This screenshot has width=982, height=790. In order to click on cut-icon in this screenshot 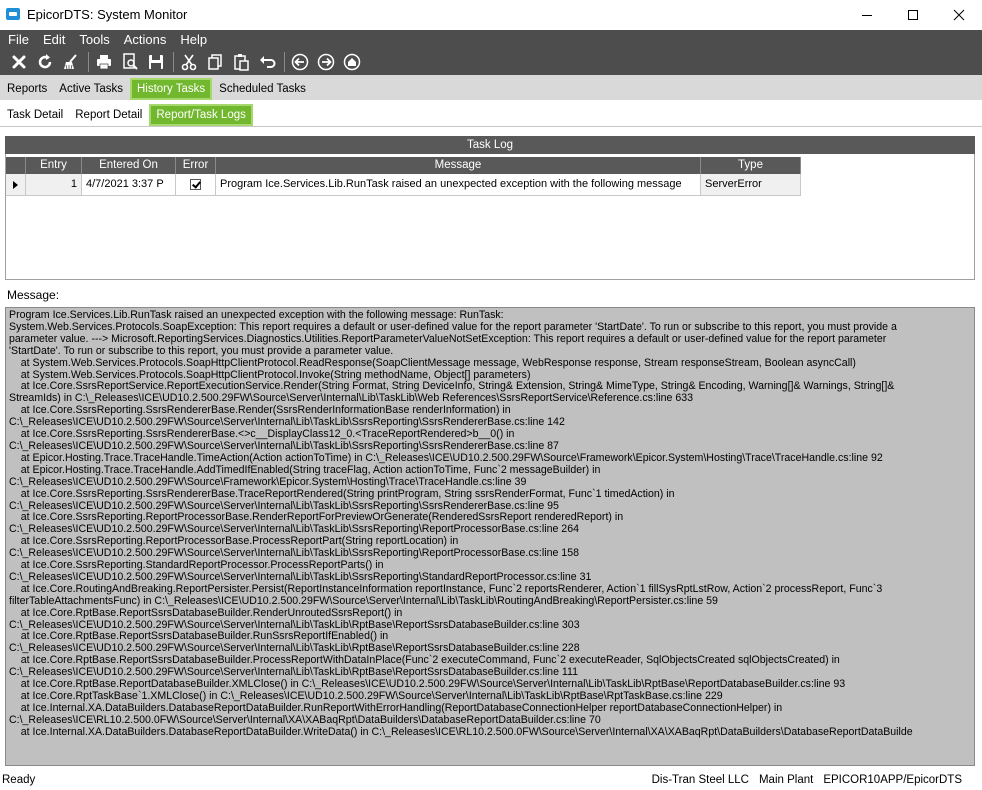, I will do `click(189, 62)`.